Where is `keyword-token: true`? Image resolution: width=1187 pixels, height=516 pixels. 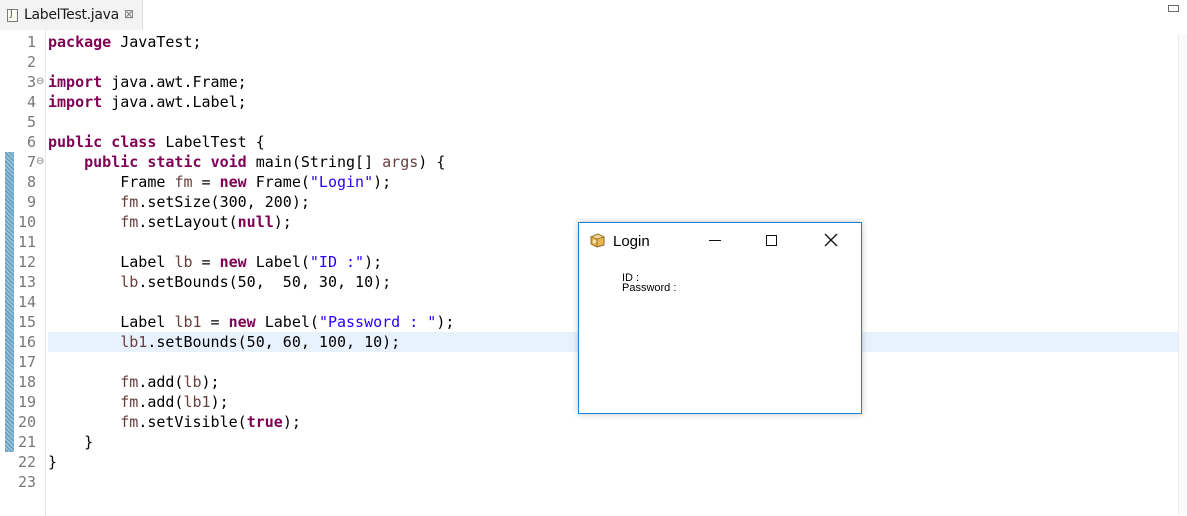
keyword-token: true is located at coordinates (264, 422).